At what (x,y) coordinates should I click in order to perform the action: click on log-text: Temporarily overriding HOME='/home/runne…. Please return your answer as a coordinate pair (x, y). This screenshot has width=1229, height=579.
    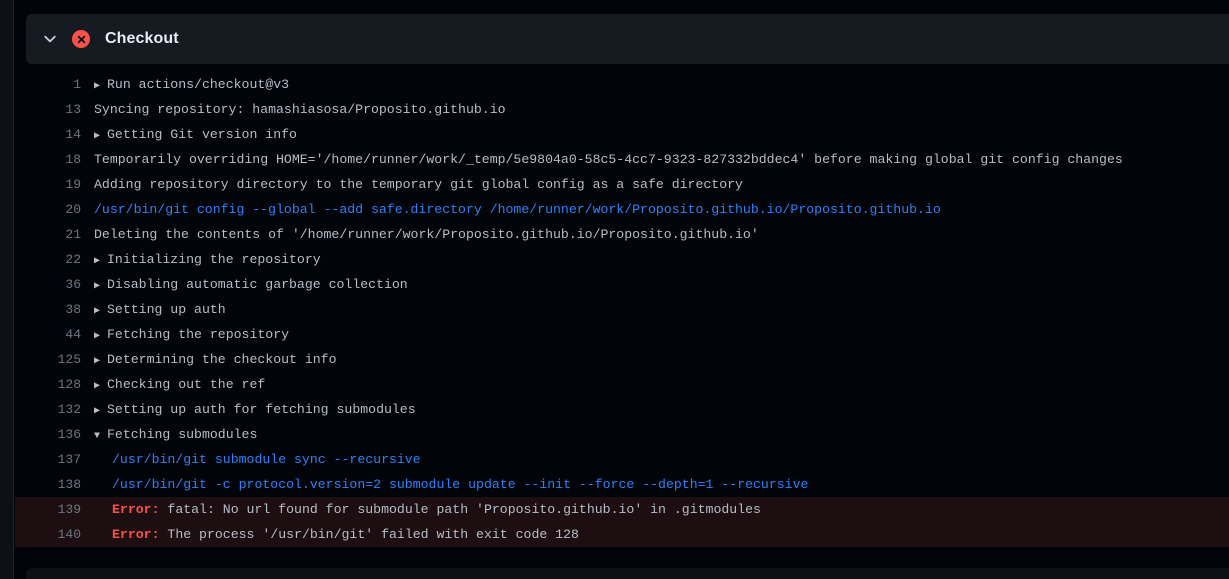
    Looking at the image, I should click on (608, 159).